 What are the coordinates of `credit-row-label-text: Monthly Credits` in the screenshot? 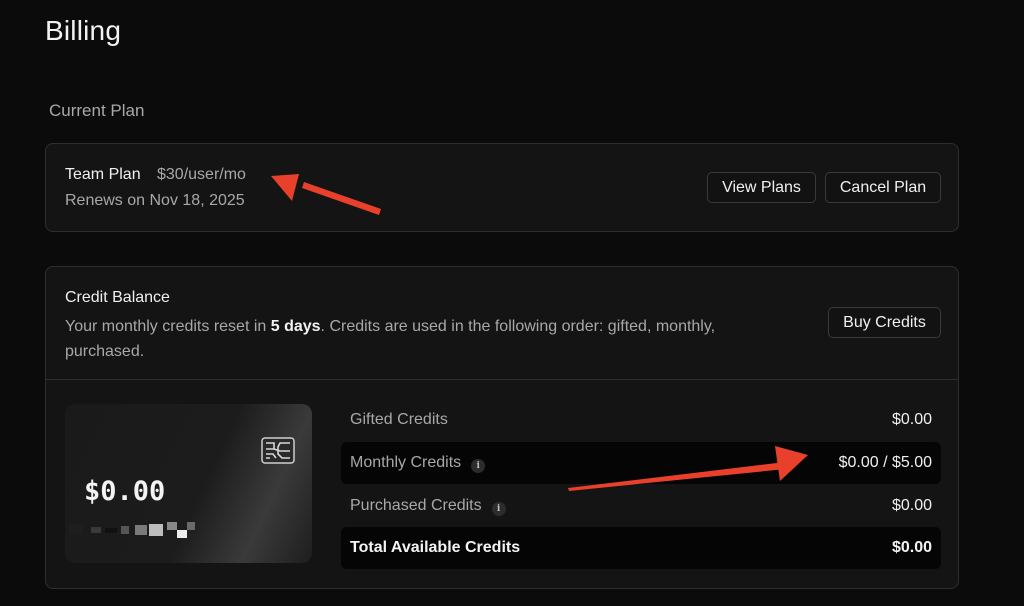 It's located at (406, 462).